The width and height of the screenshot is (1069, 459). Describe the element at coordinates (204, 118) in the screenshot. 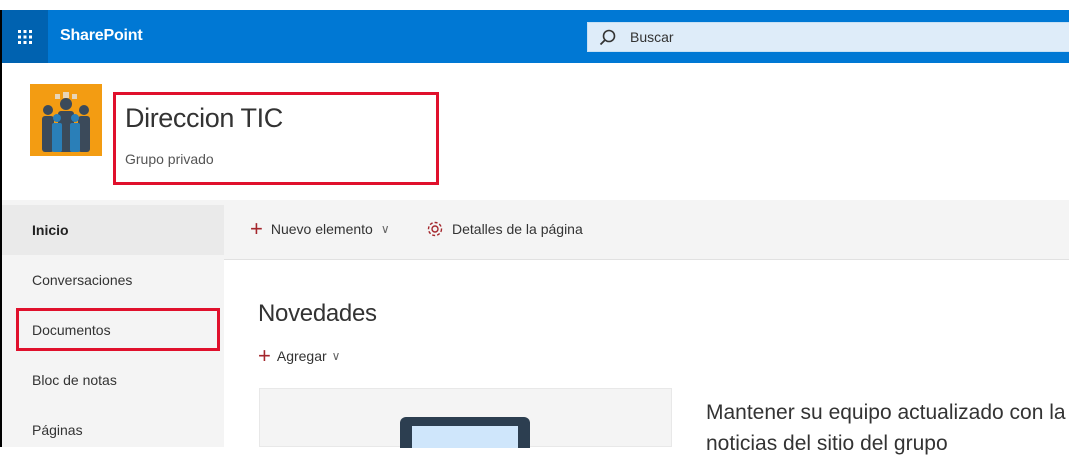

I see `site-title: Direccion TIC` at that location.